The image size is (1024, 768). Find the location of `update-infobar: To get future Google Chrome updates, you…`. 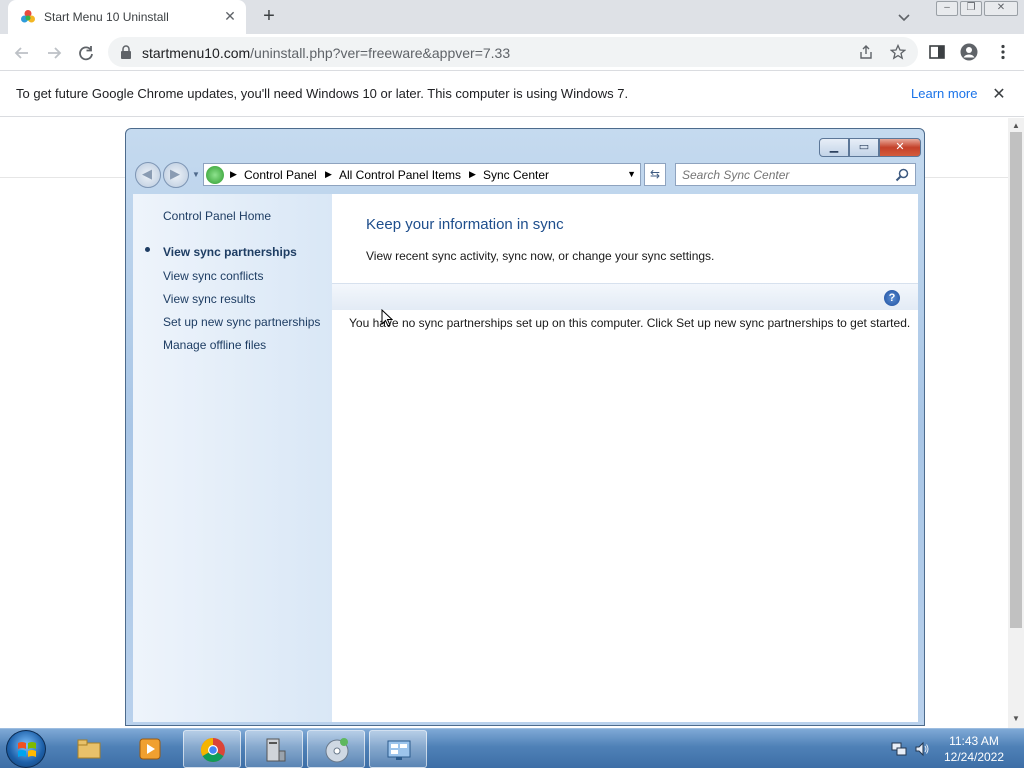

update-infobar: To get future Google Chrome updates, you… is located at coordinates (512, 94).